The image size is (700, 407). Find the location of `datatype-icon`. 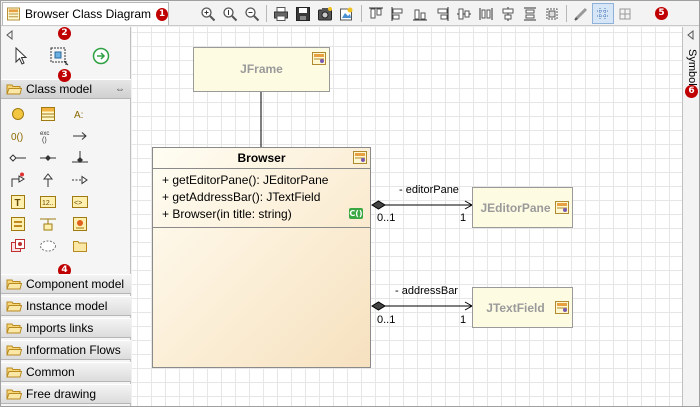

datatype-icon is located at coordinates (18, 224).